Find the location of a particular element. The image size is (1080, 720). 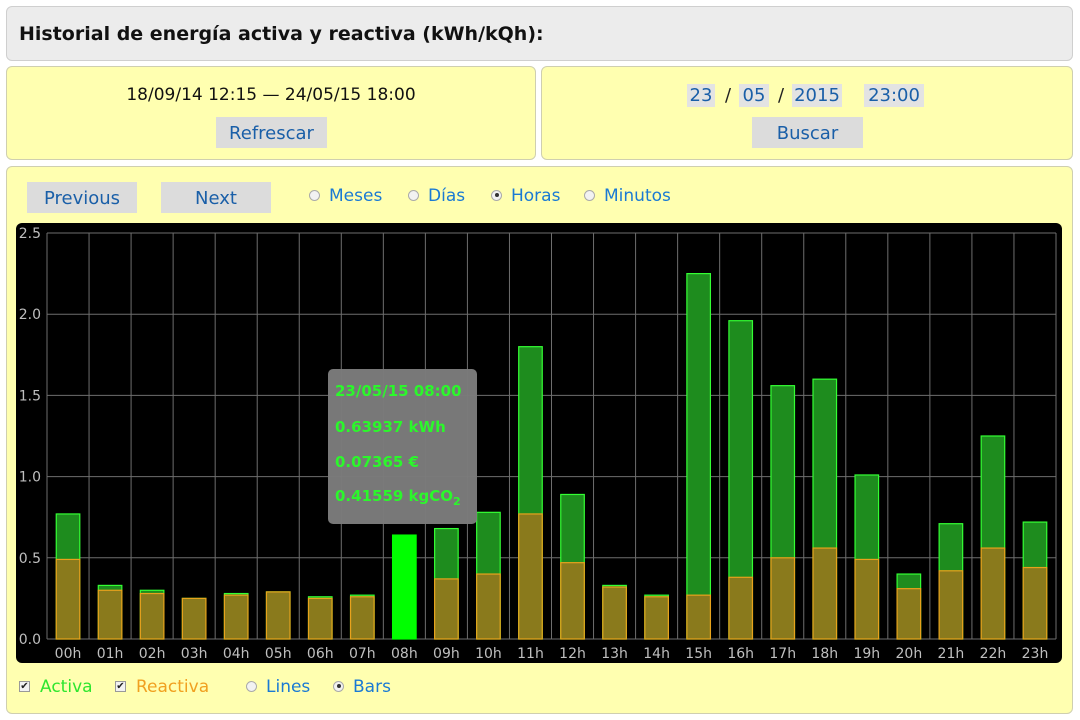

search-button: Buscar is located at coordinates (807, 132).